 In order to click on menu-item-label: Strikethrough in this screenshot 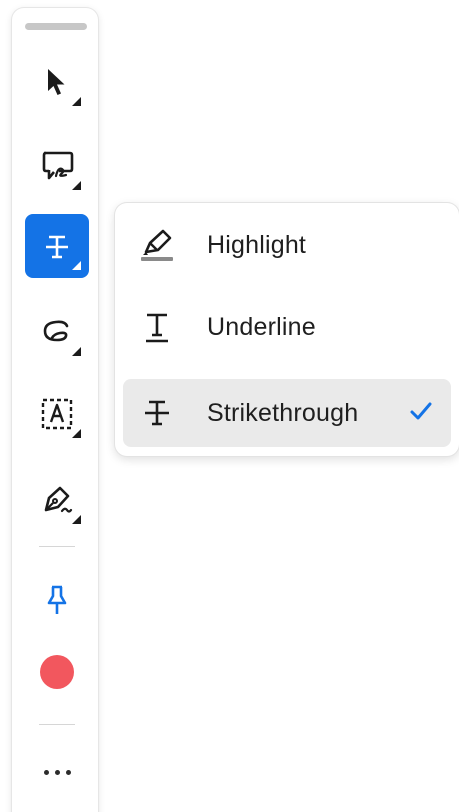, I will do `click(283, 412)`.